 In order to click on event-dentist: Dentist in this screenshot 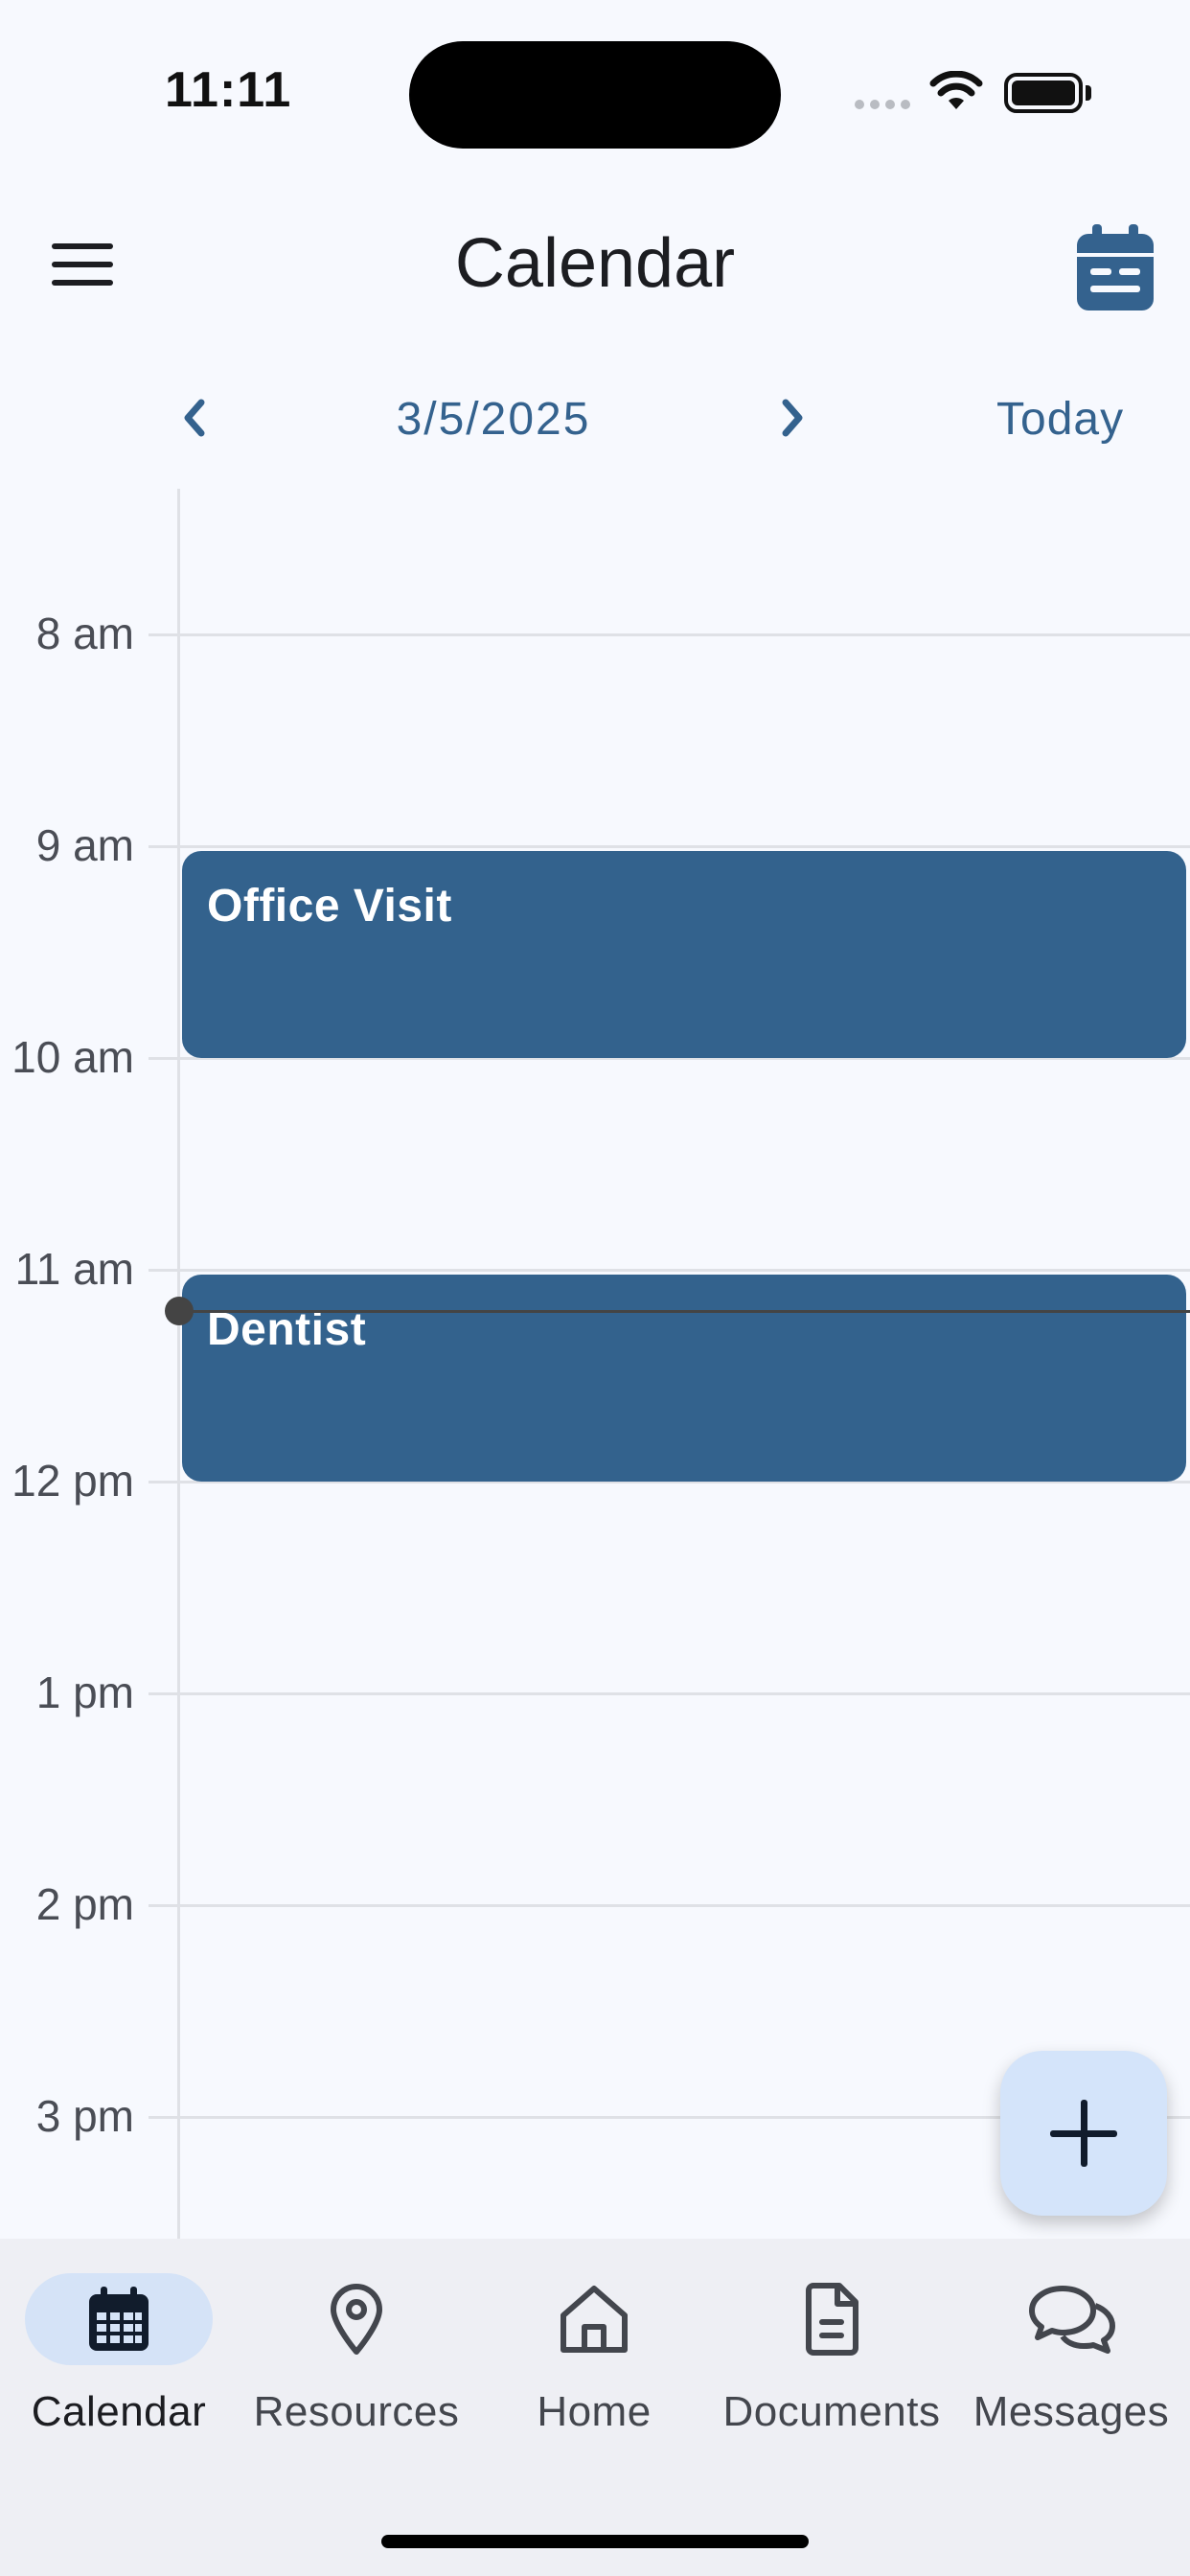, I will do `click(684, 1378)`.